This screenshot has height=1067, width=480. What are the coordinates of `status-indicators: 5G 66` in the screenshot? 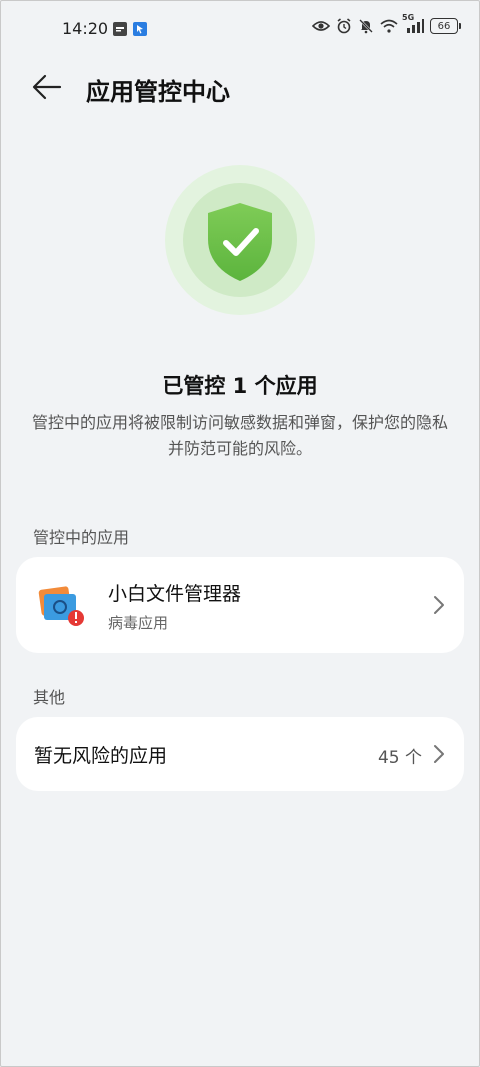 It's located at (386, 23).